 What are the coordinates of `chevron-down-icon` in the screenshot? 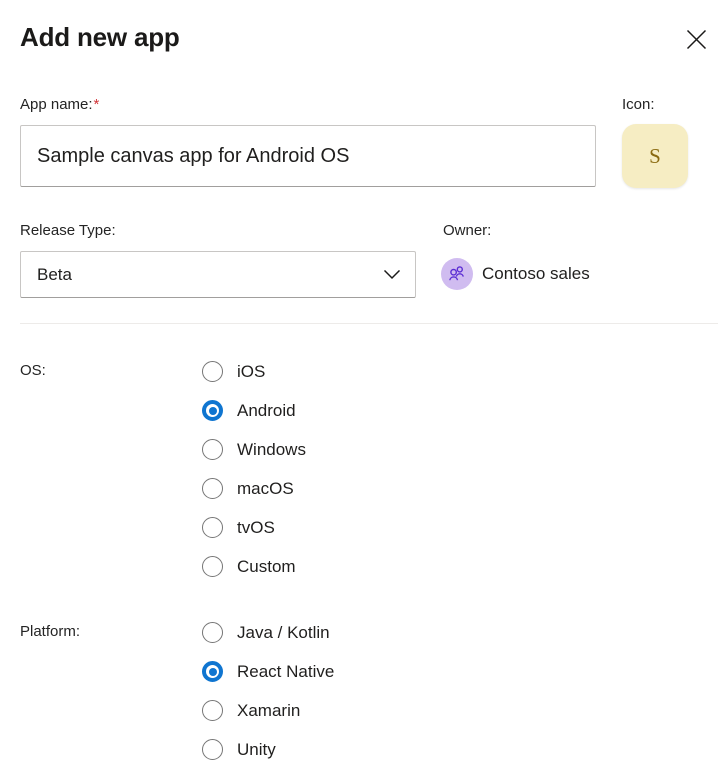 It's located at (392, 274).